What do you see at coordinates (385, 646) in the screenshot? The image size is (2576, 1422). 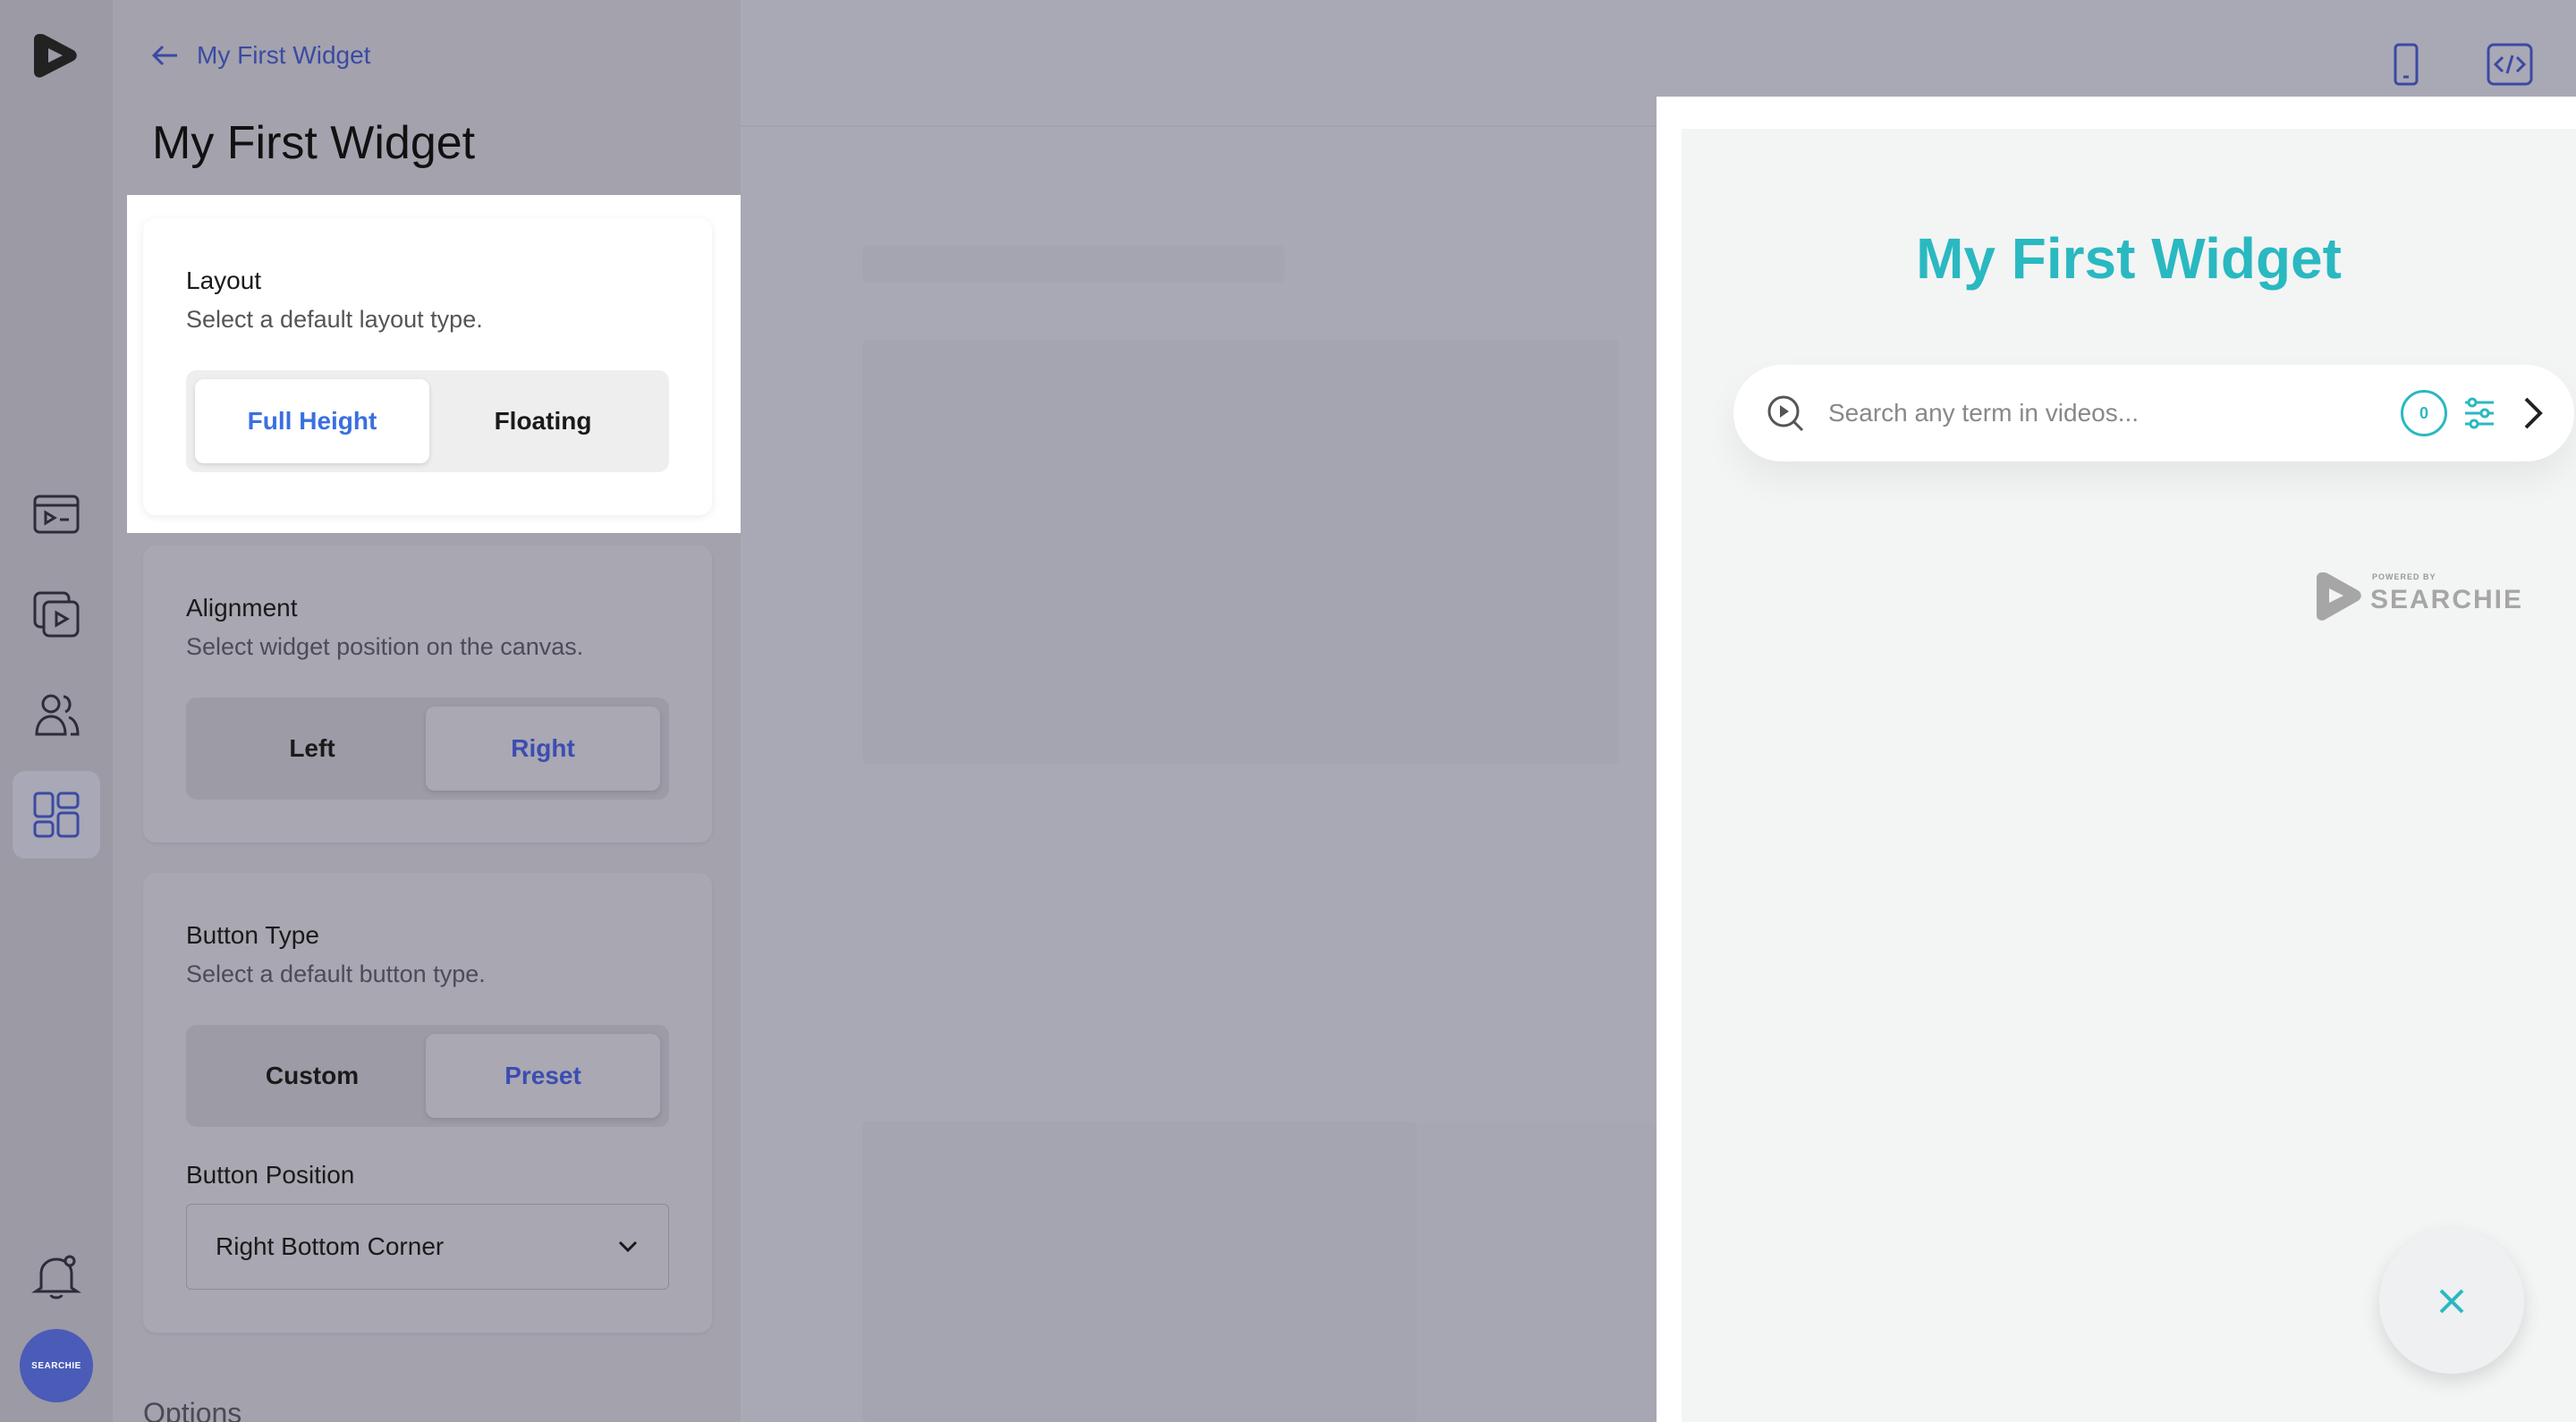 I see `alignment-description: Select widget position on the canvas.` at bounding box center [385, 646].